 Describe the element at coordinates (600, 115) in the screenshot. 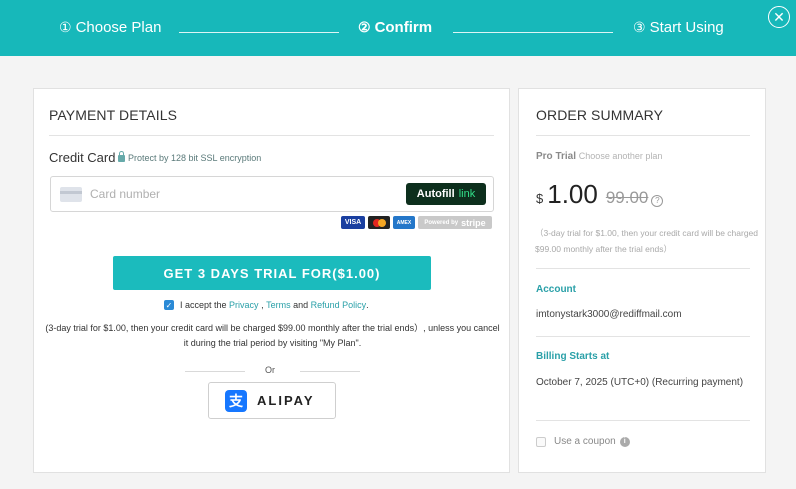

I see `order-summary-title: ORDER SUMMARY` at that location.